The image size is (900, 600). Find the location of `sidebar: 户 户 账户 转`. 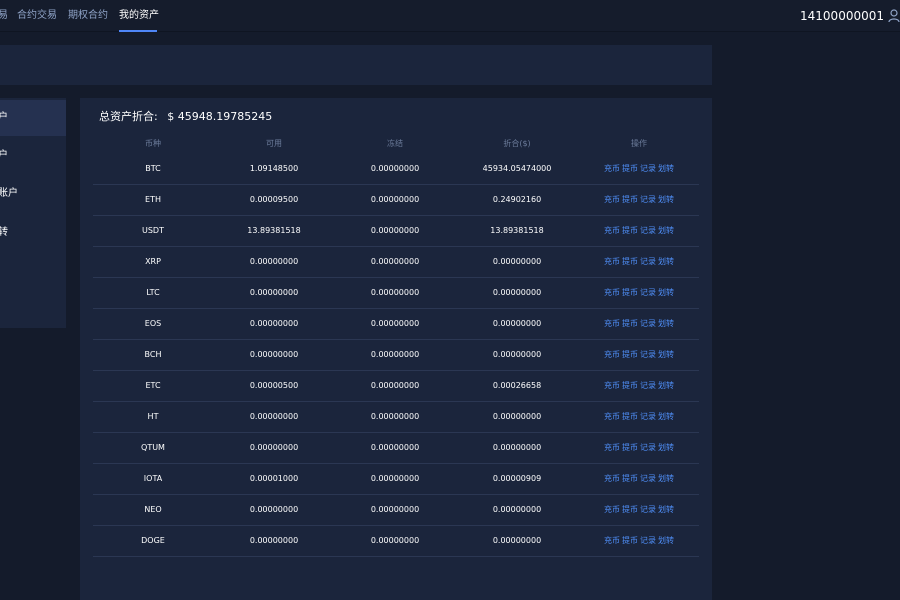

sidebar: 户 户 账户 转 is located at coordinates (33, 213).